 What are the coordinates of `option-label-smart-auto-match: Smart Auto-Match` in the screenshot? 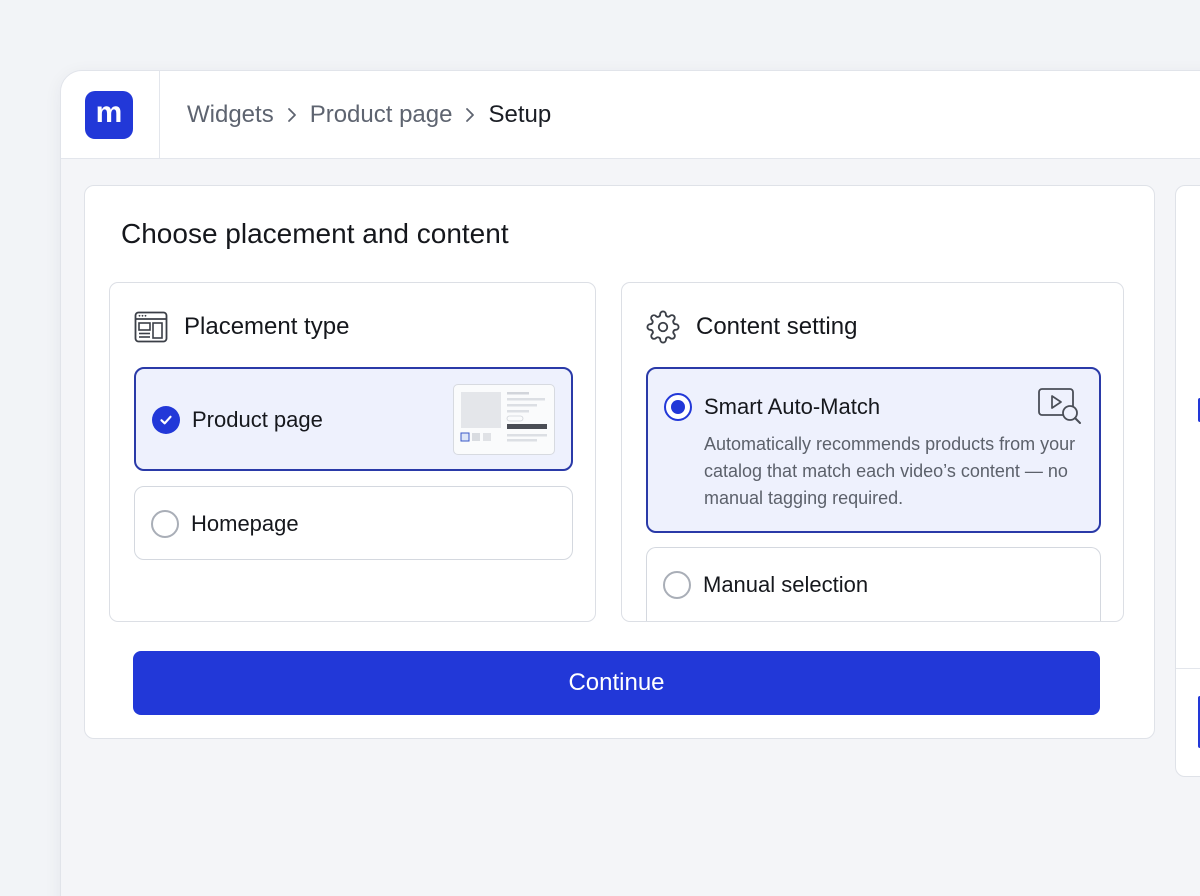 It's located at (792, 406).